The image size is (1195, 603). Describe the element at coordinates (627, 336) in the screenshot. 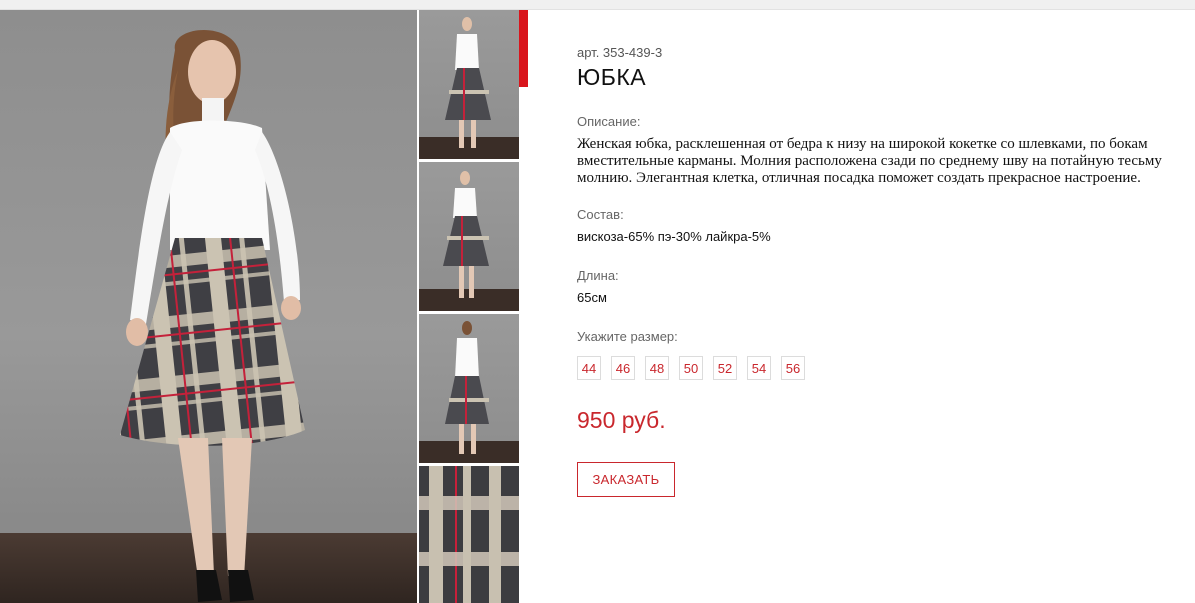

I see `size-label: Укажите размер:` at that location.